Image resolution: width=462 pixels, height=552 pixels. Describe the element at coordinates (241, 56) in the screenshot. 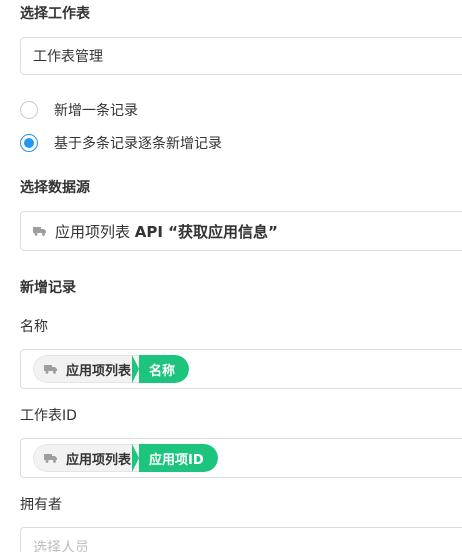

I see `worksheet-select: 工作表管理` at that location.